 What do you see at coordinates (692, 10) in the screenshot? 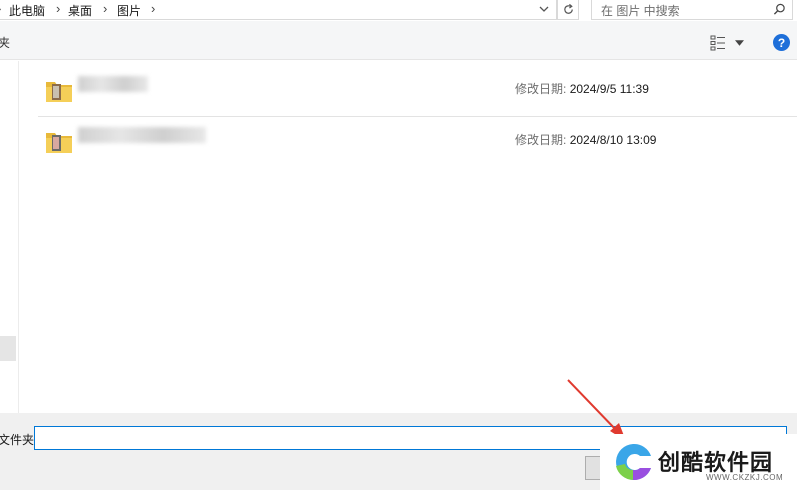
I see `search-input: 在 图片 中搜索` at bounding box center [692, 10].